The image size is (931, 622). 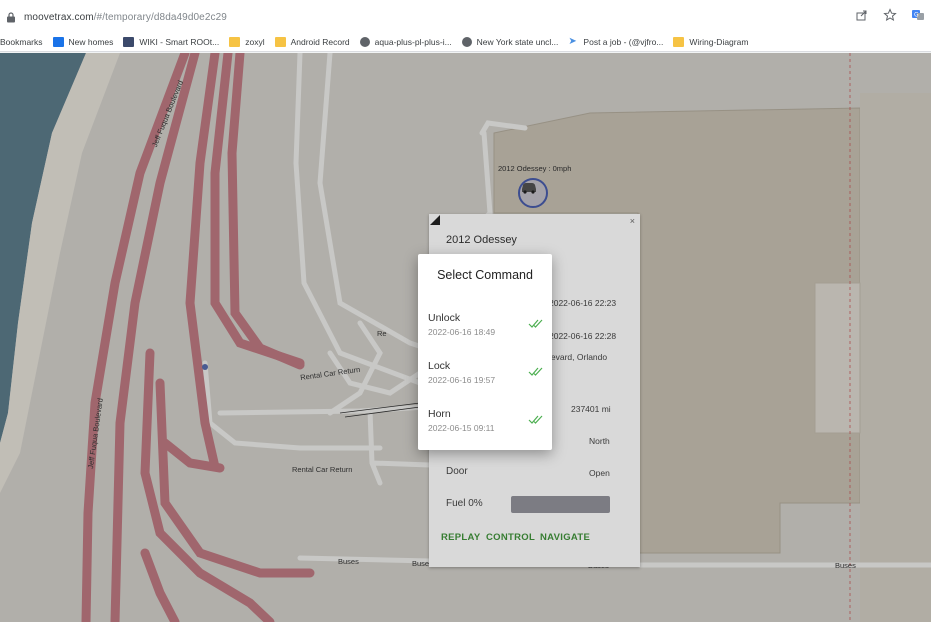 I want to click on building-east, so click(x=895, y=357).